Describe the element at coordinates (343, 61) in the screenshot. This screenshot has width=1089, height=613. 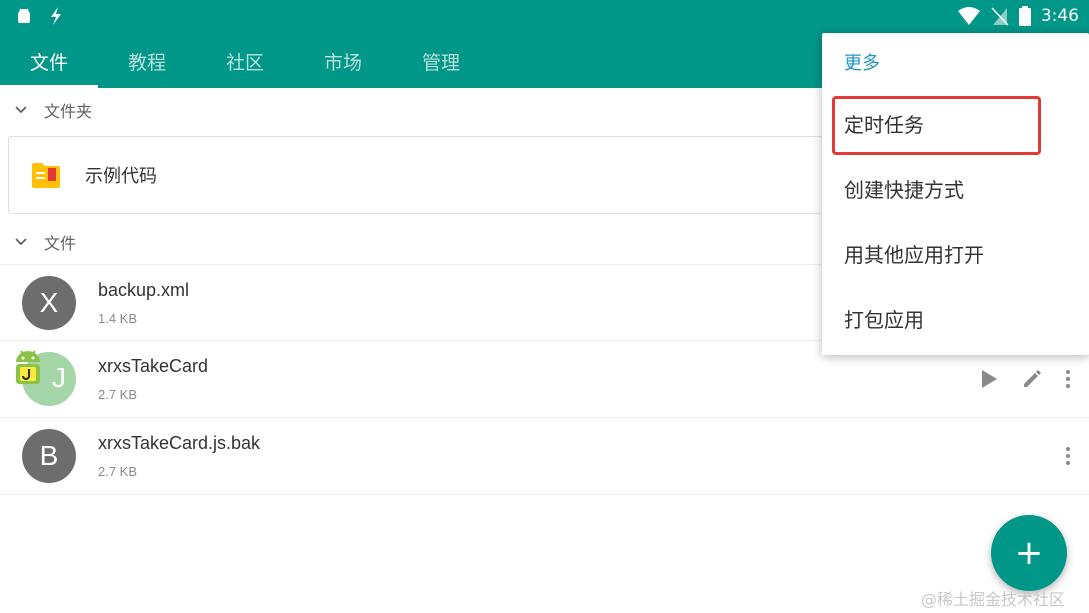
I see `tab-market: 市场` at that location.